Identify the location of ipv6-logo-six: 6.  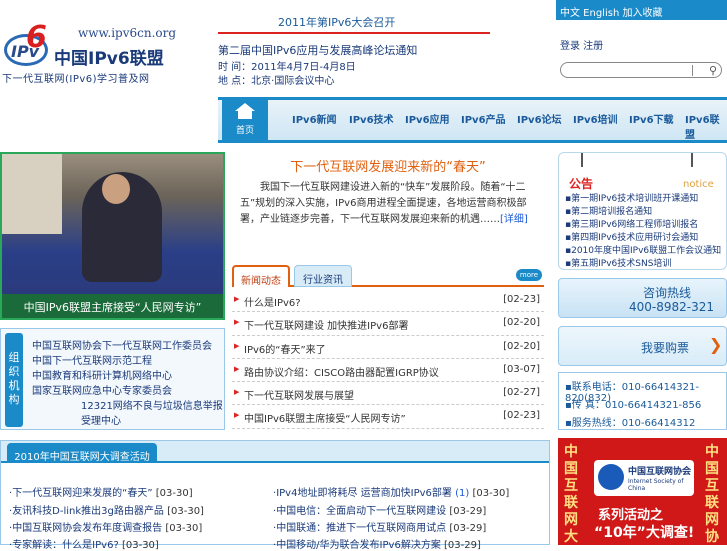
(36, 37).